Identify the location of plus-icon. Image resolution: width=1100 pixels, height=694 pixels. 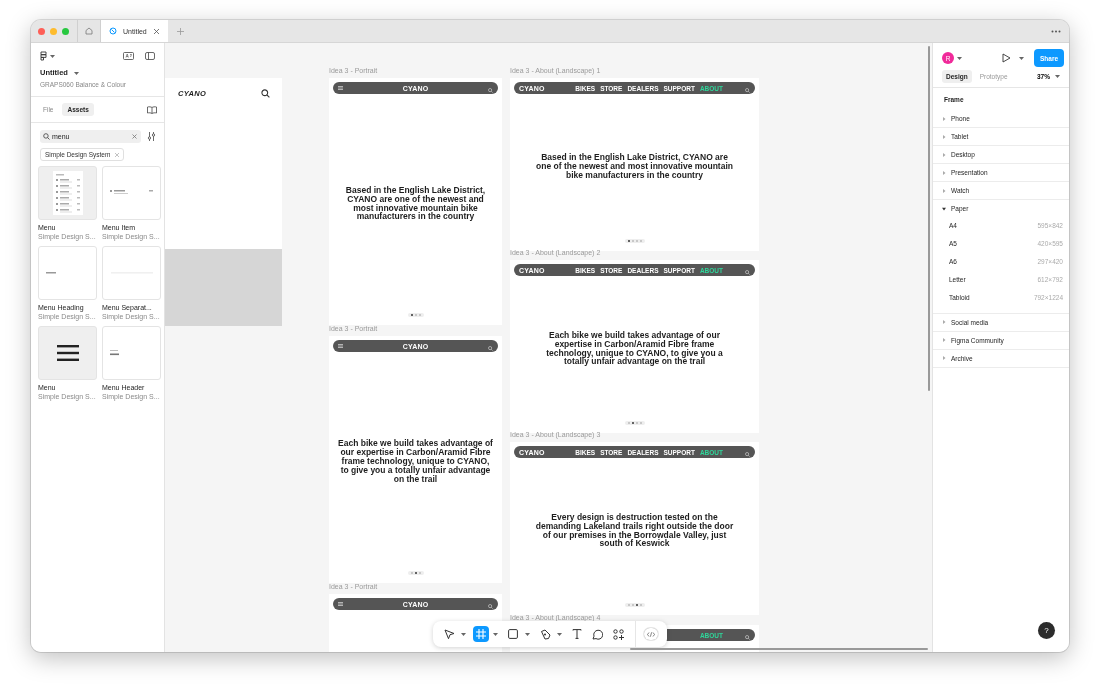
(180, 31).